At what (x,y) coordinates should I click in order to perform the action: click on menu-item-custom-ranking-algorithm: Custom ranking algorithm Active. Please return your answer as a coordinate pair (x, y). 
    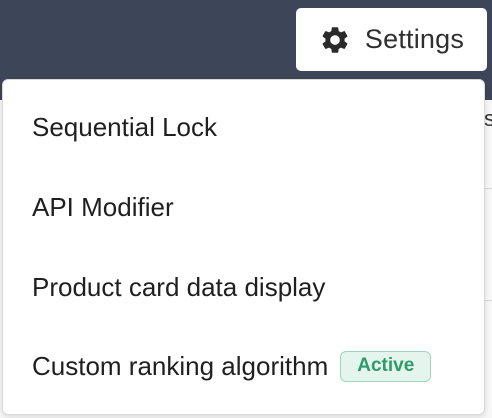
    Looking at the image, I should click on (232, 366).